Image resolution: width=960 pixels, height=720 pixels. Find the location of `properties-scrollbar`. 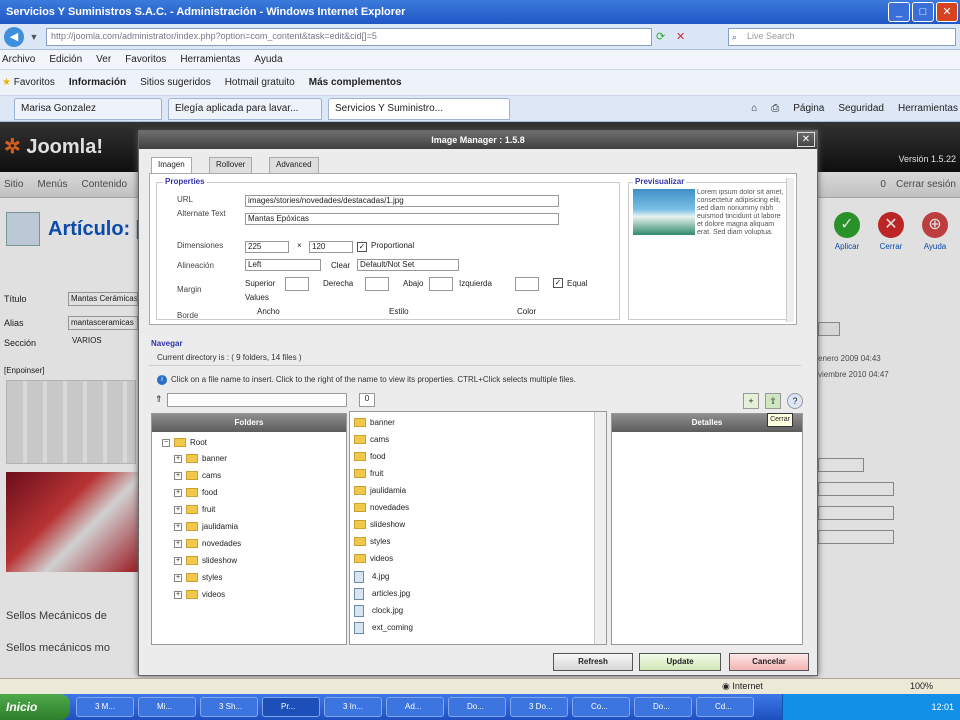

properties-scrollbar is located at coordinates (790, 250).